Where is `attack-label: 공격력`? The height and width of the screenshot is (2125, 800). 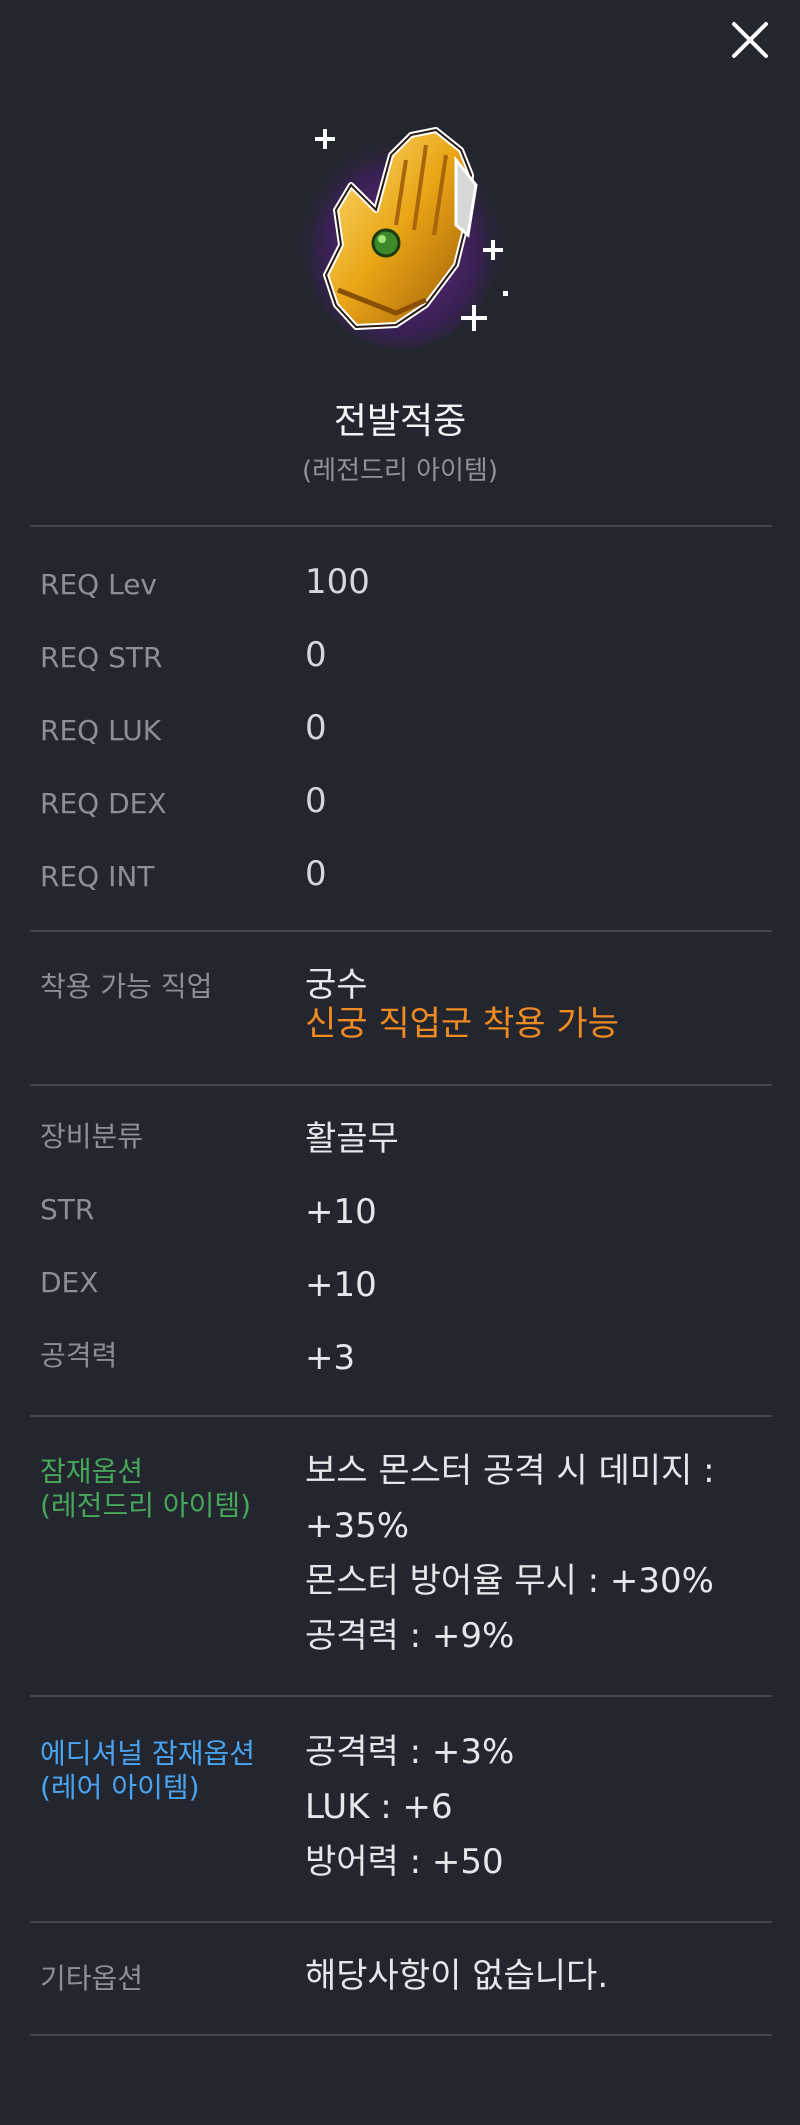
attack-label: 공격력 is located at coordinates (79, 1355).